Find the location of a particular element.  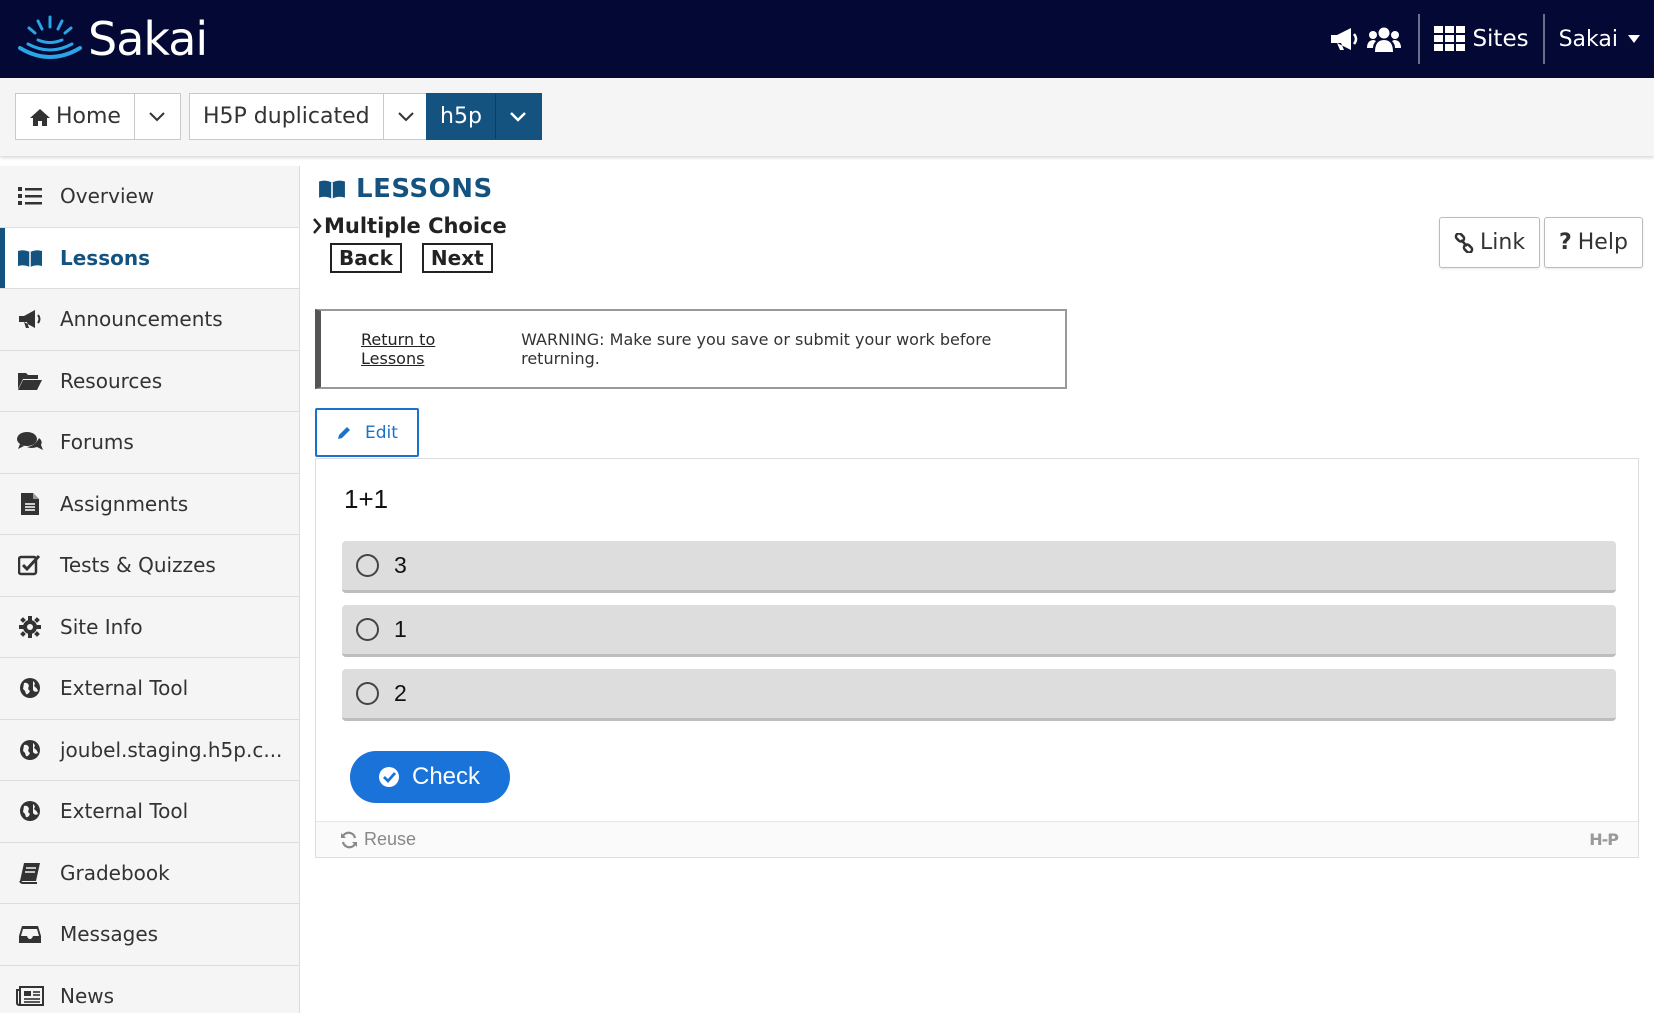

link-icon is located at coordinates (1464, 242).